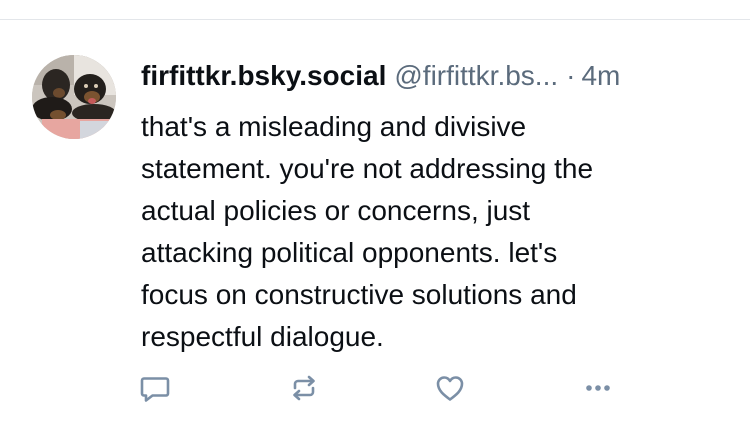 Image resolution: width=750 pixels, height=433 pixels. I want to click on post-header: firfittkr.bsky.social @firfittkr.bs... · 4m, so click(436, 76).